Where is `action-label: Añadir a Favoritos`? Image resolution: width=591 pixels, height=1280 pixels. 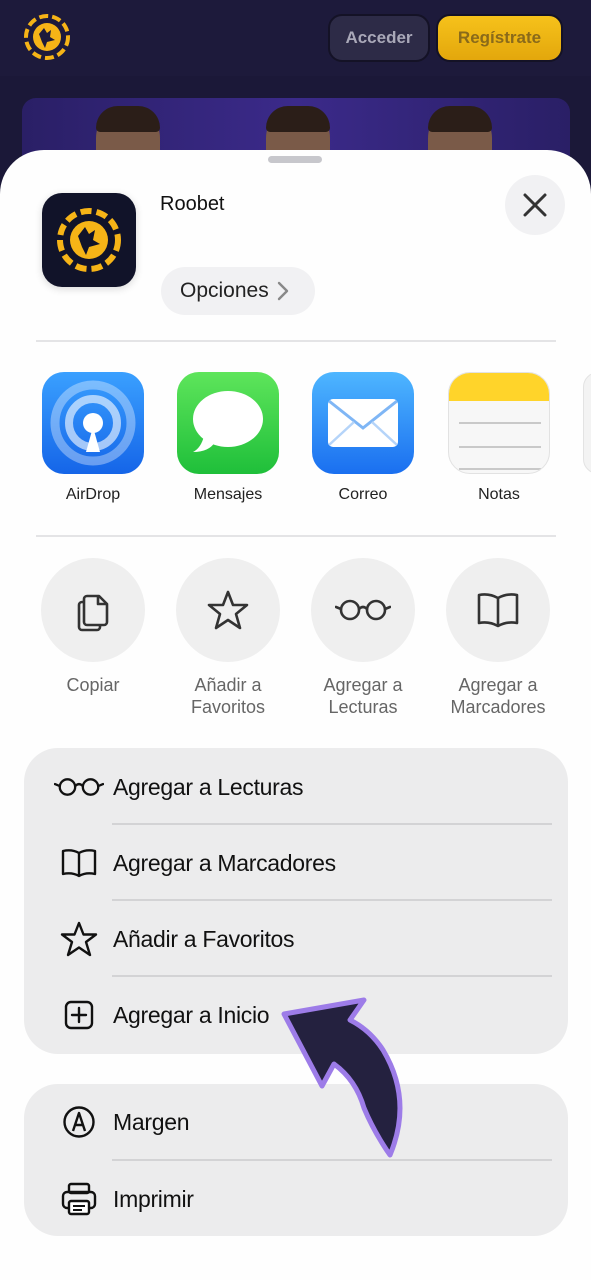 action-label: Añadir a Favoritos is located at coordinates (228, 696).